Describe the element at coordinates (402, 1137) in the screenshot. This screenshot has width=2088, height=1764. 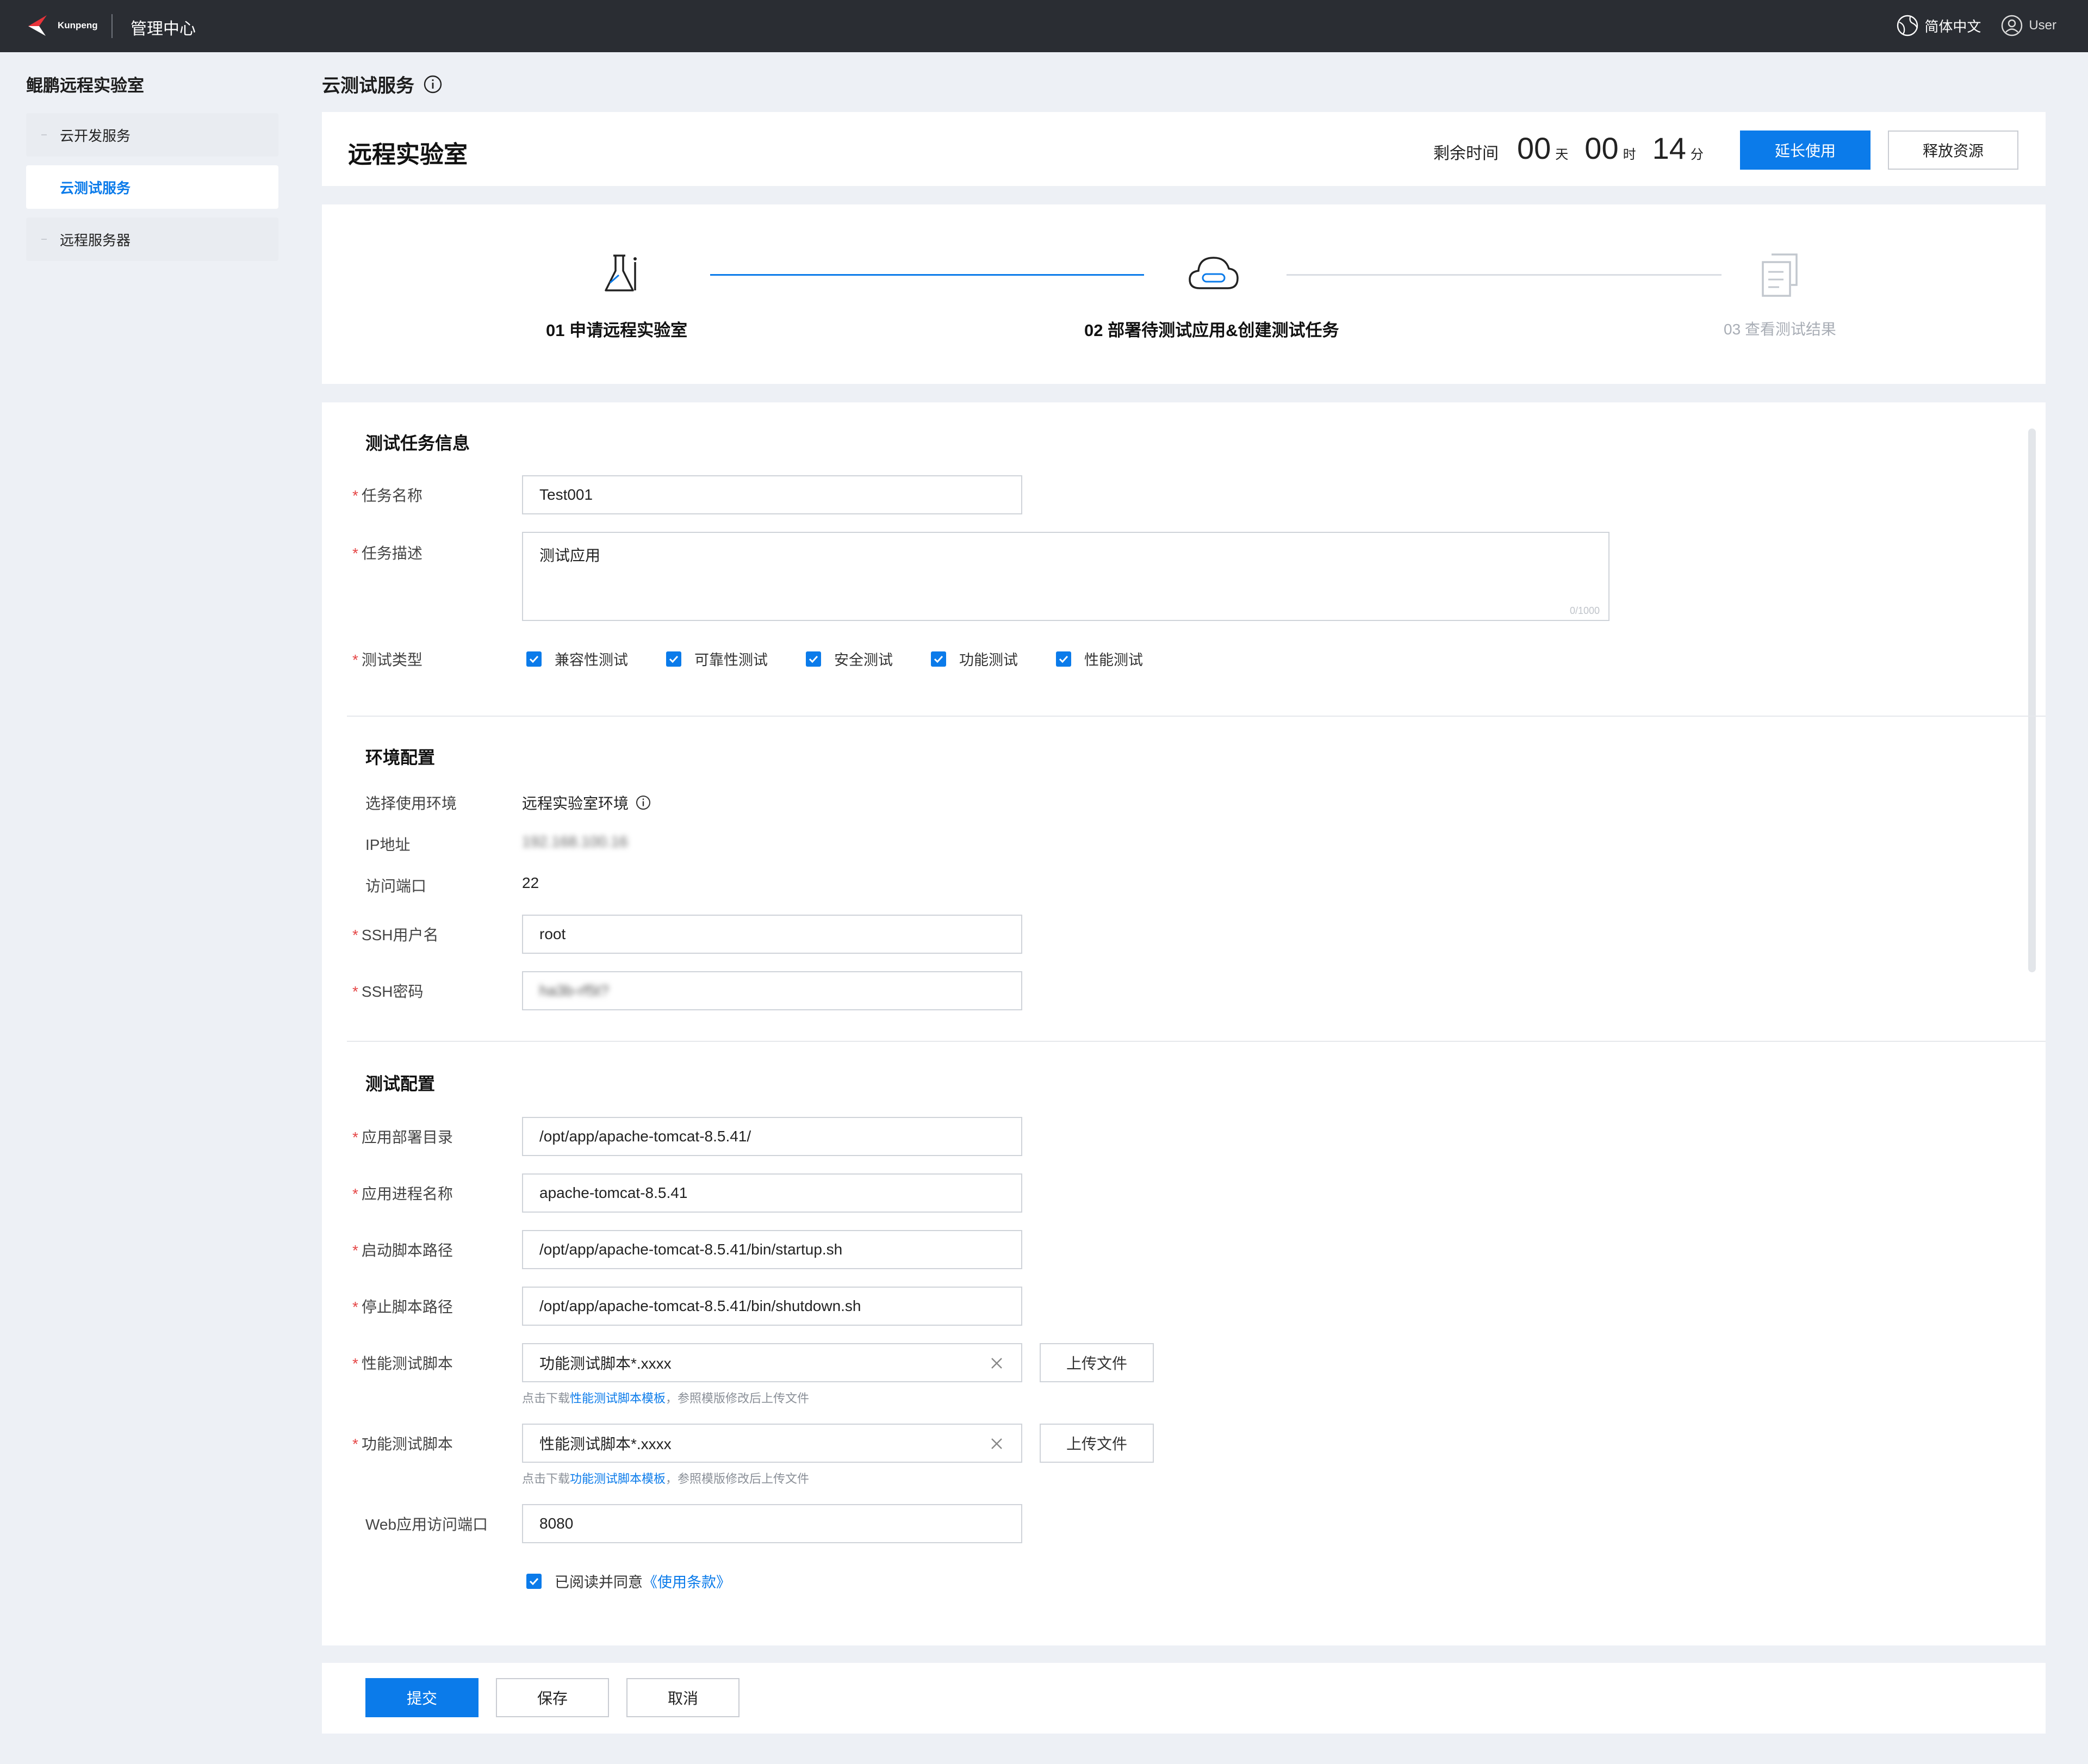
I see `deploy-dir-label: * 应用部署目录` at that location.